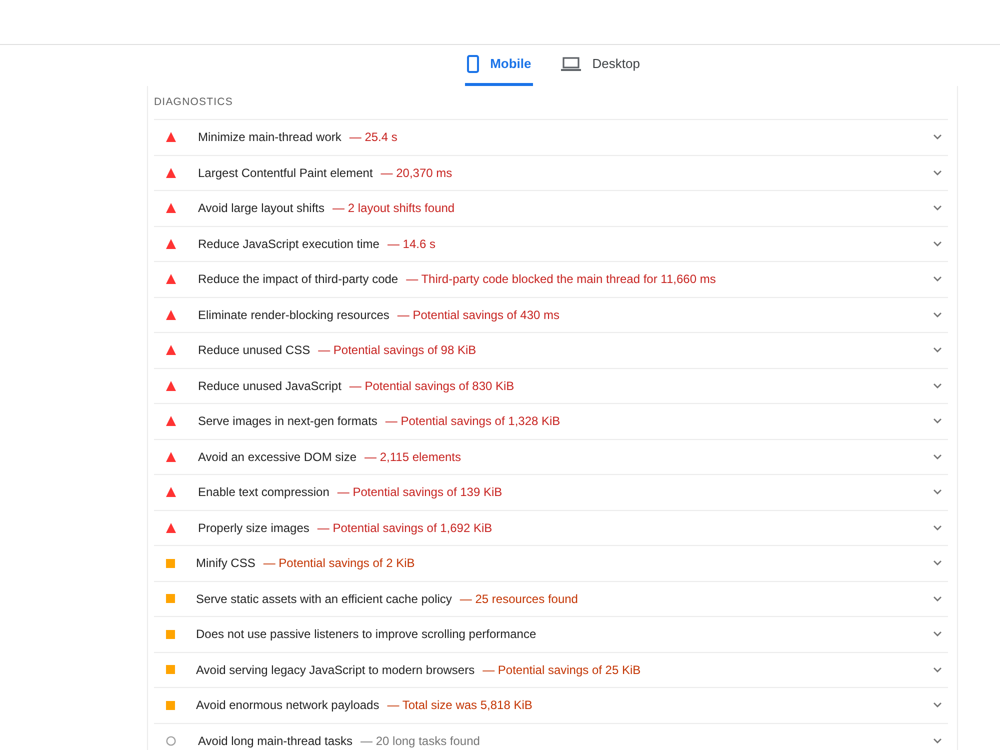  I want to click on audit-value: — 25 resources found, so click(519, 599).